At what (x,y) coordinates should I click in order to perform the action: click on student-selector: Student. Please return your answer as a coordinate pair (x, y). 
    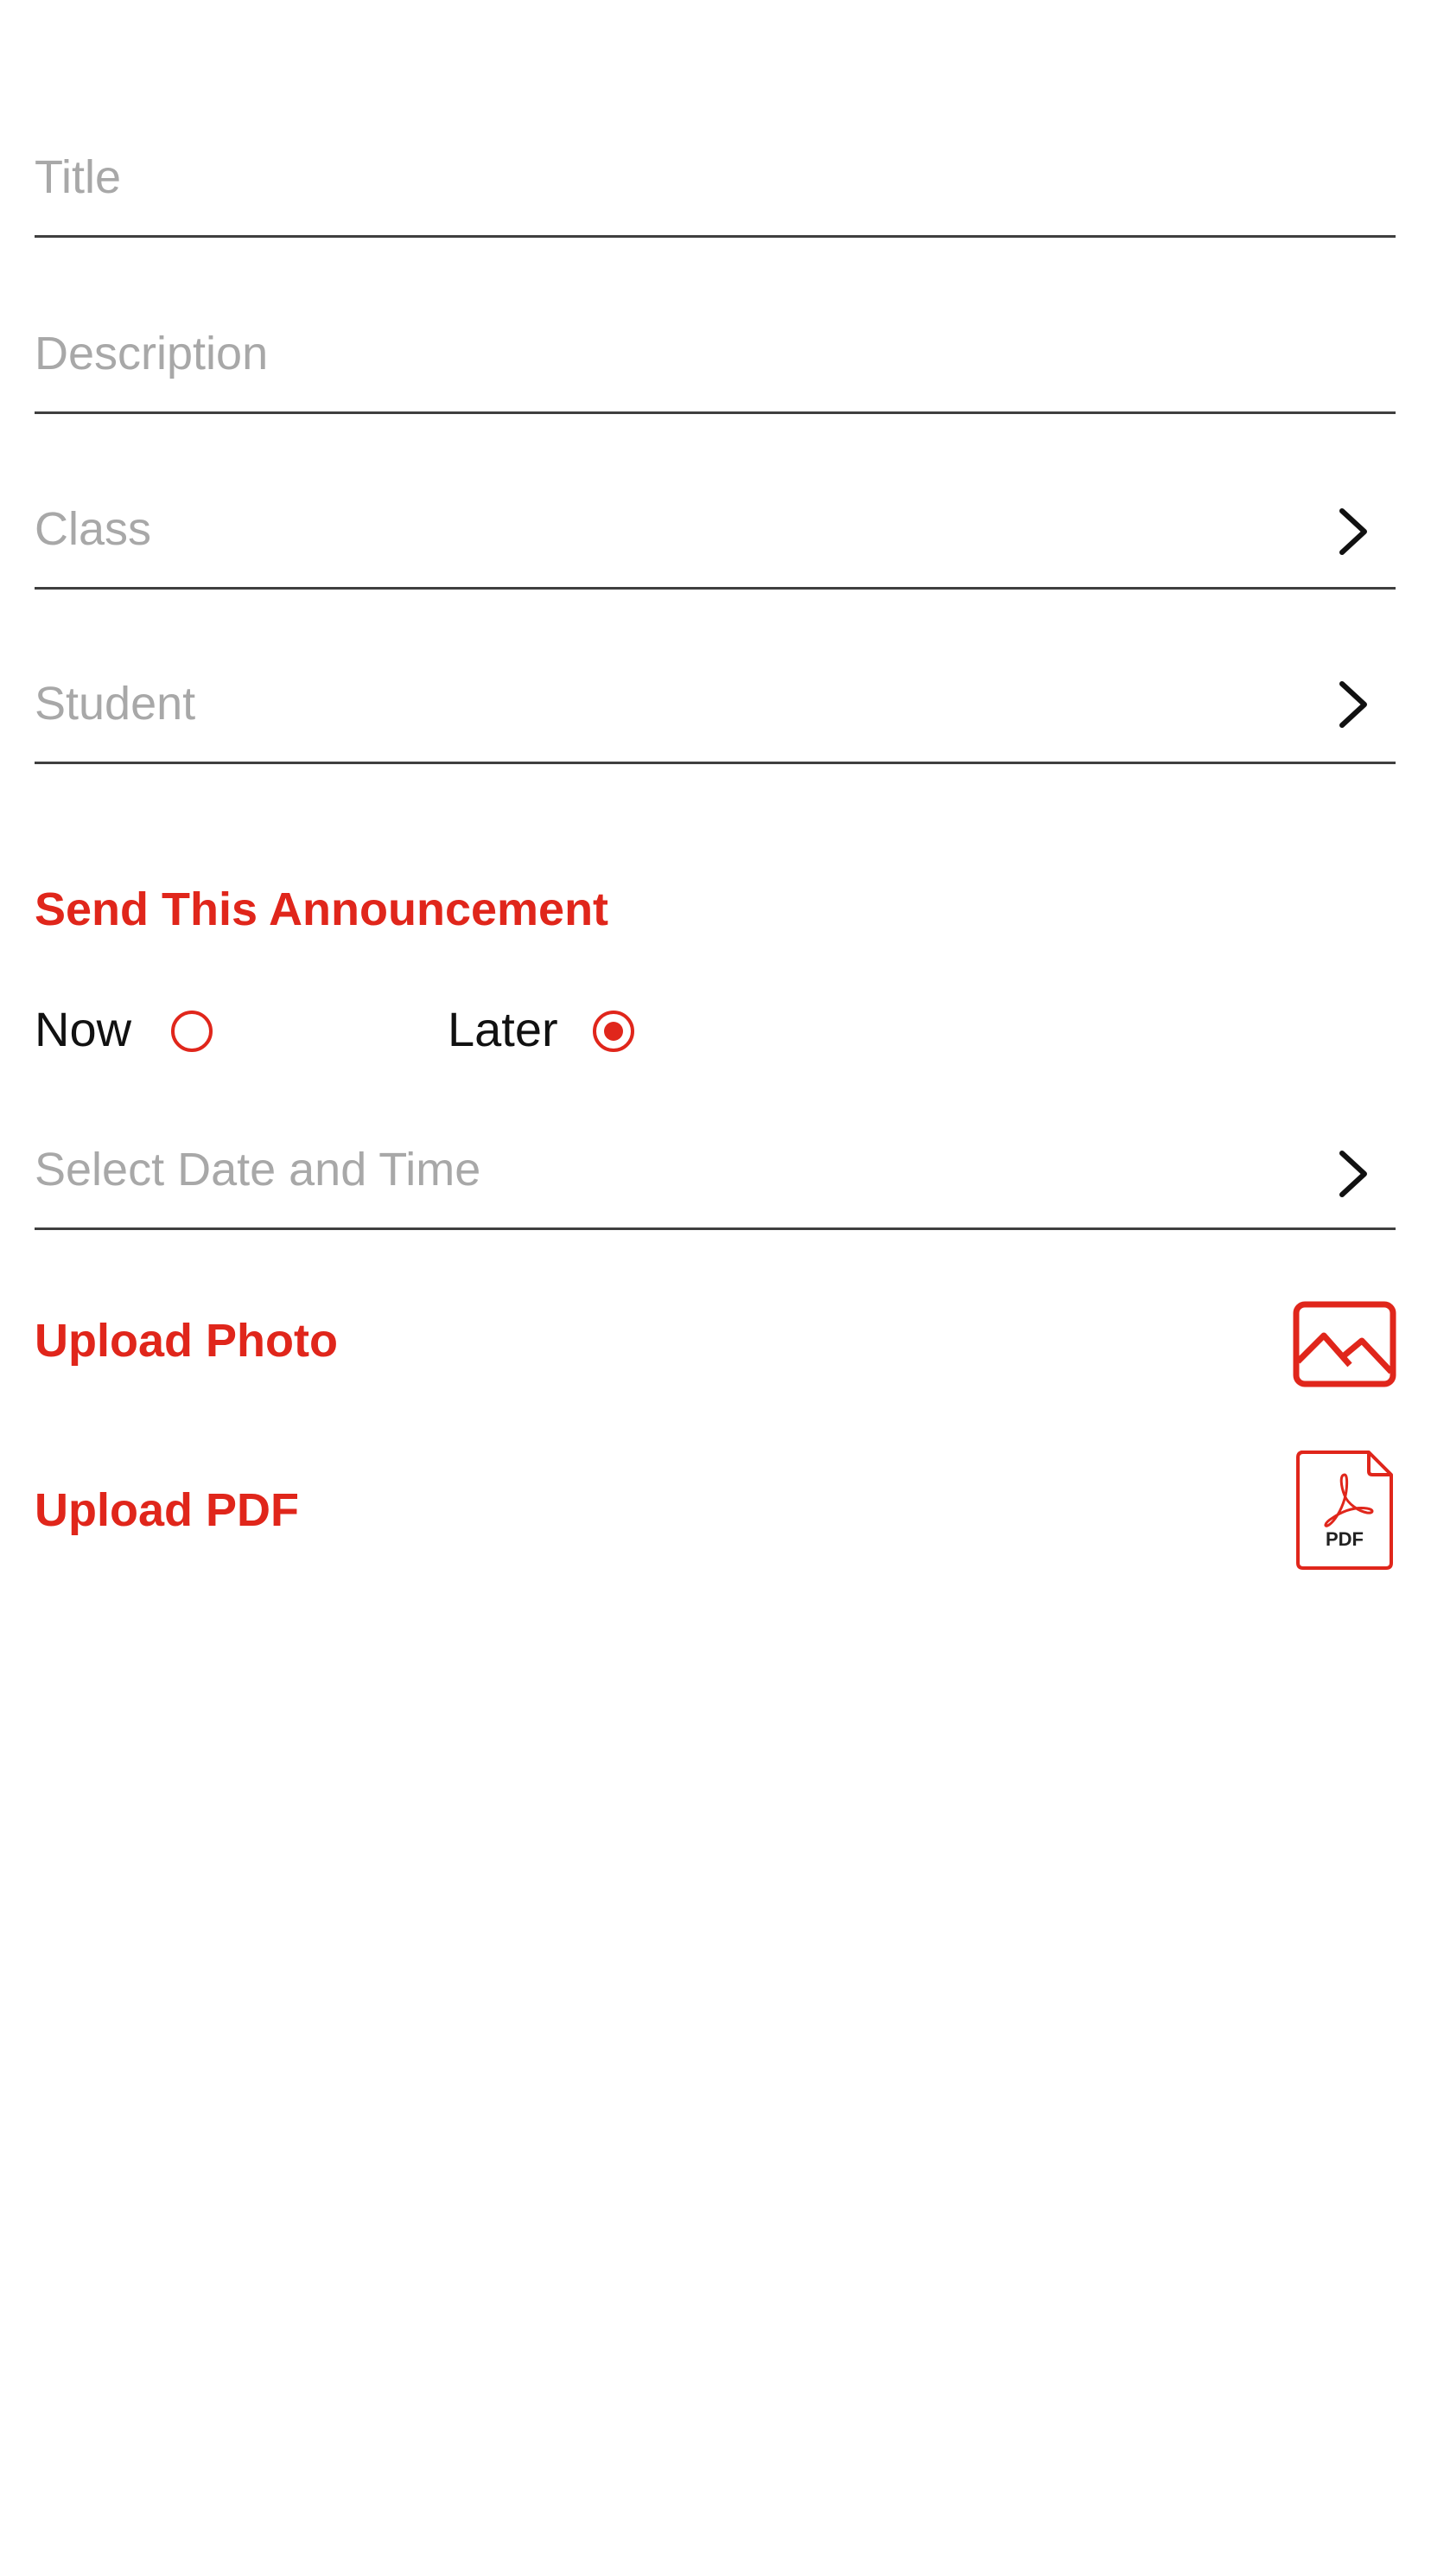
    Looking at the image, I should click on (715, 709).